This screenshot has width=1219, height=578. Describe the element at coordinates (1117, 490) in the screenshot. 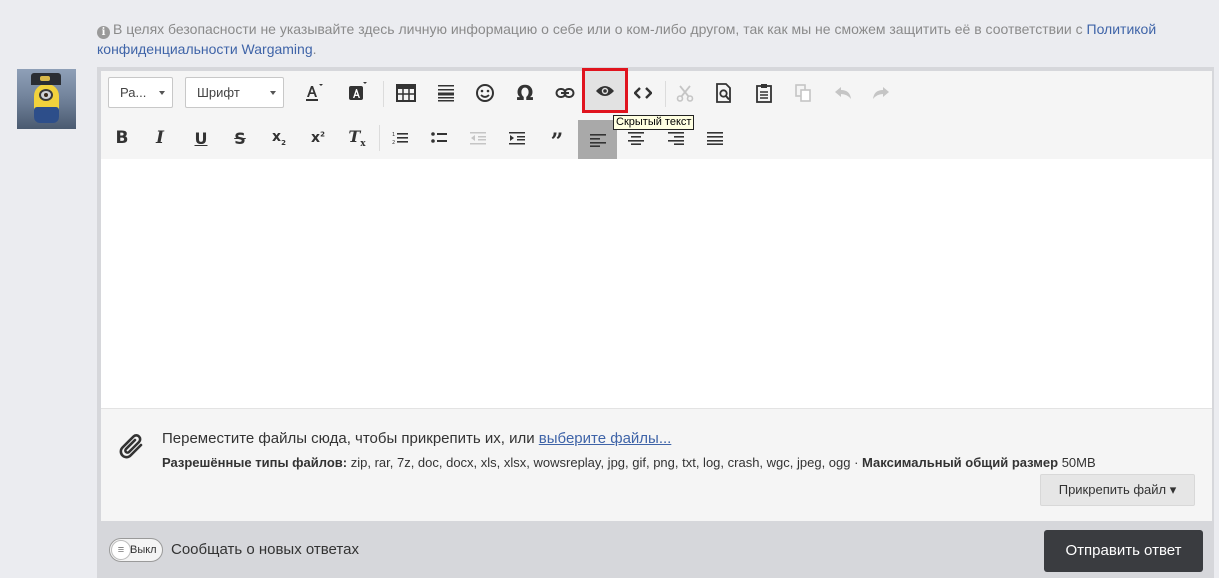

I see `attach-file-button: Прикрепить файл ▾` at that location.